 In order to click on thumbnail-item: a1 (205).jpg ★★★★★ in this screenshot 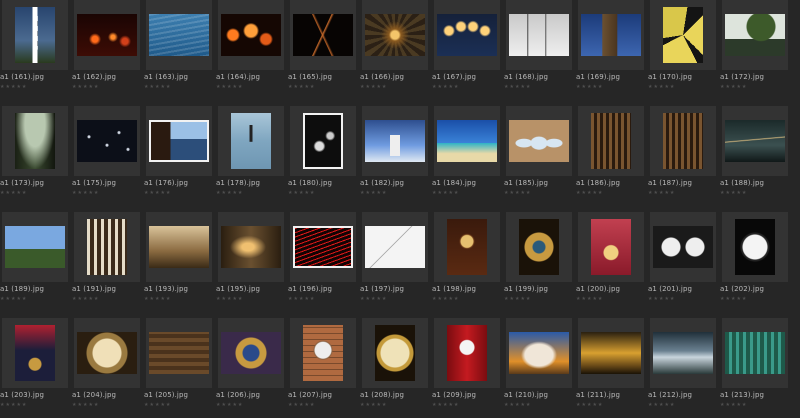, I will do `click(180, 368)`.